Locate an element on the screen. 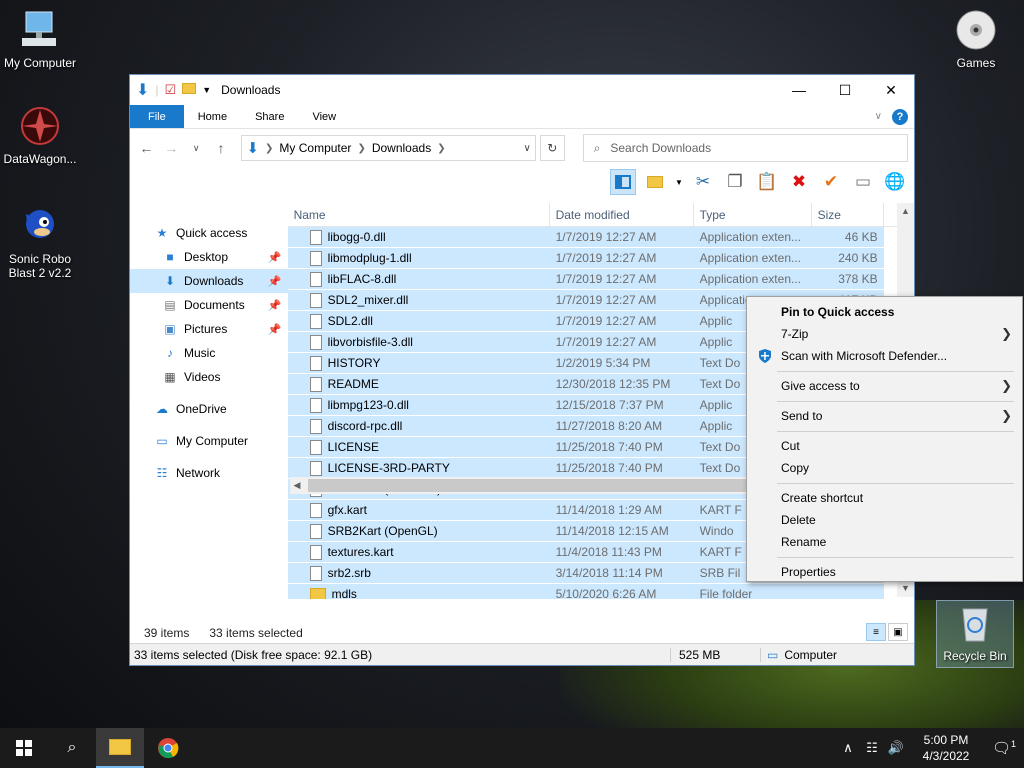 The height and width of the screenshot is (768, 1024). paste-icon: 📋 is located at coordinates (767, 182).